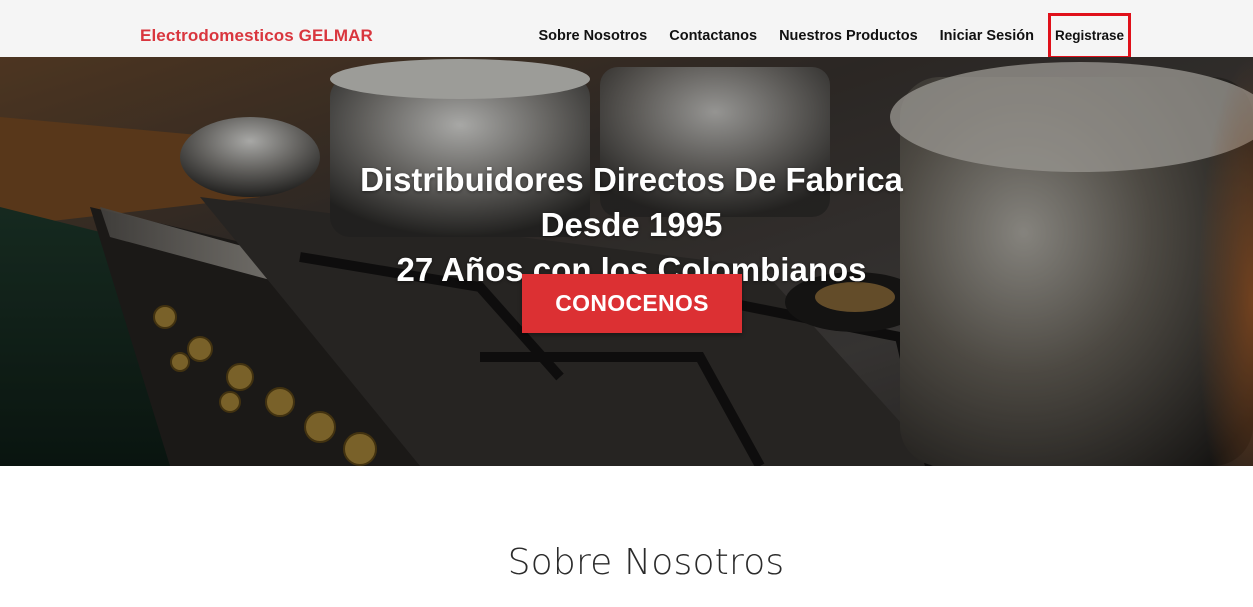  I want to click on about-heading: Sobre Nosotros, so click(646, 562).